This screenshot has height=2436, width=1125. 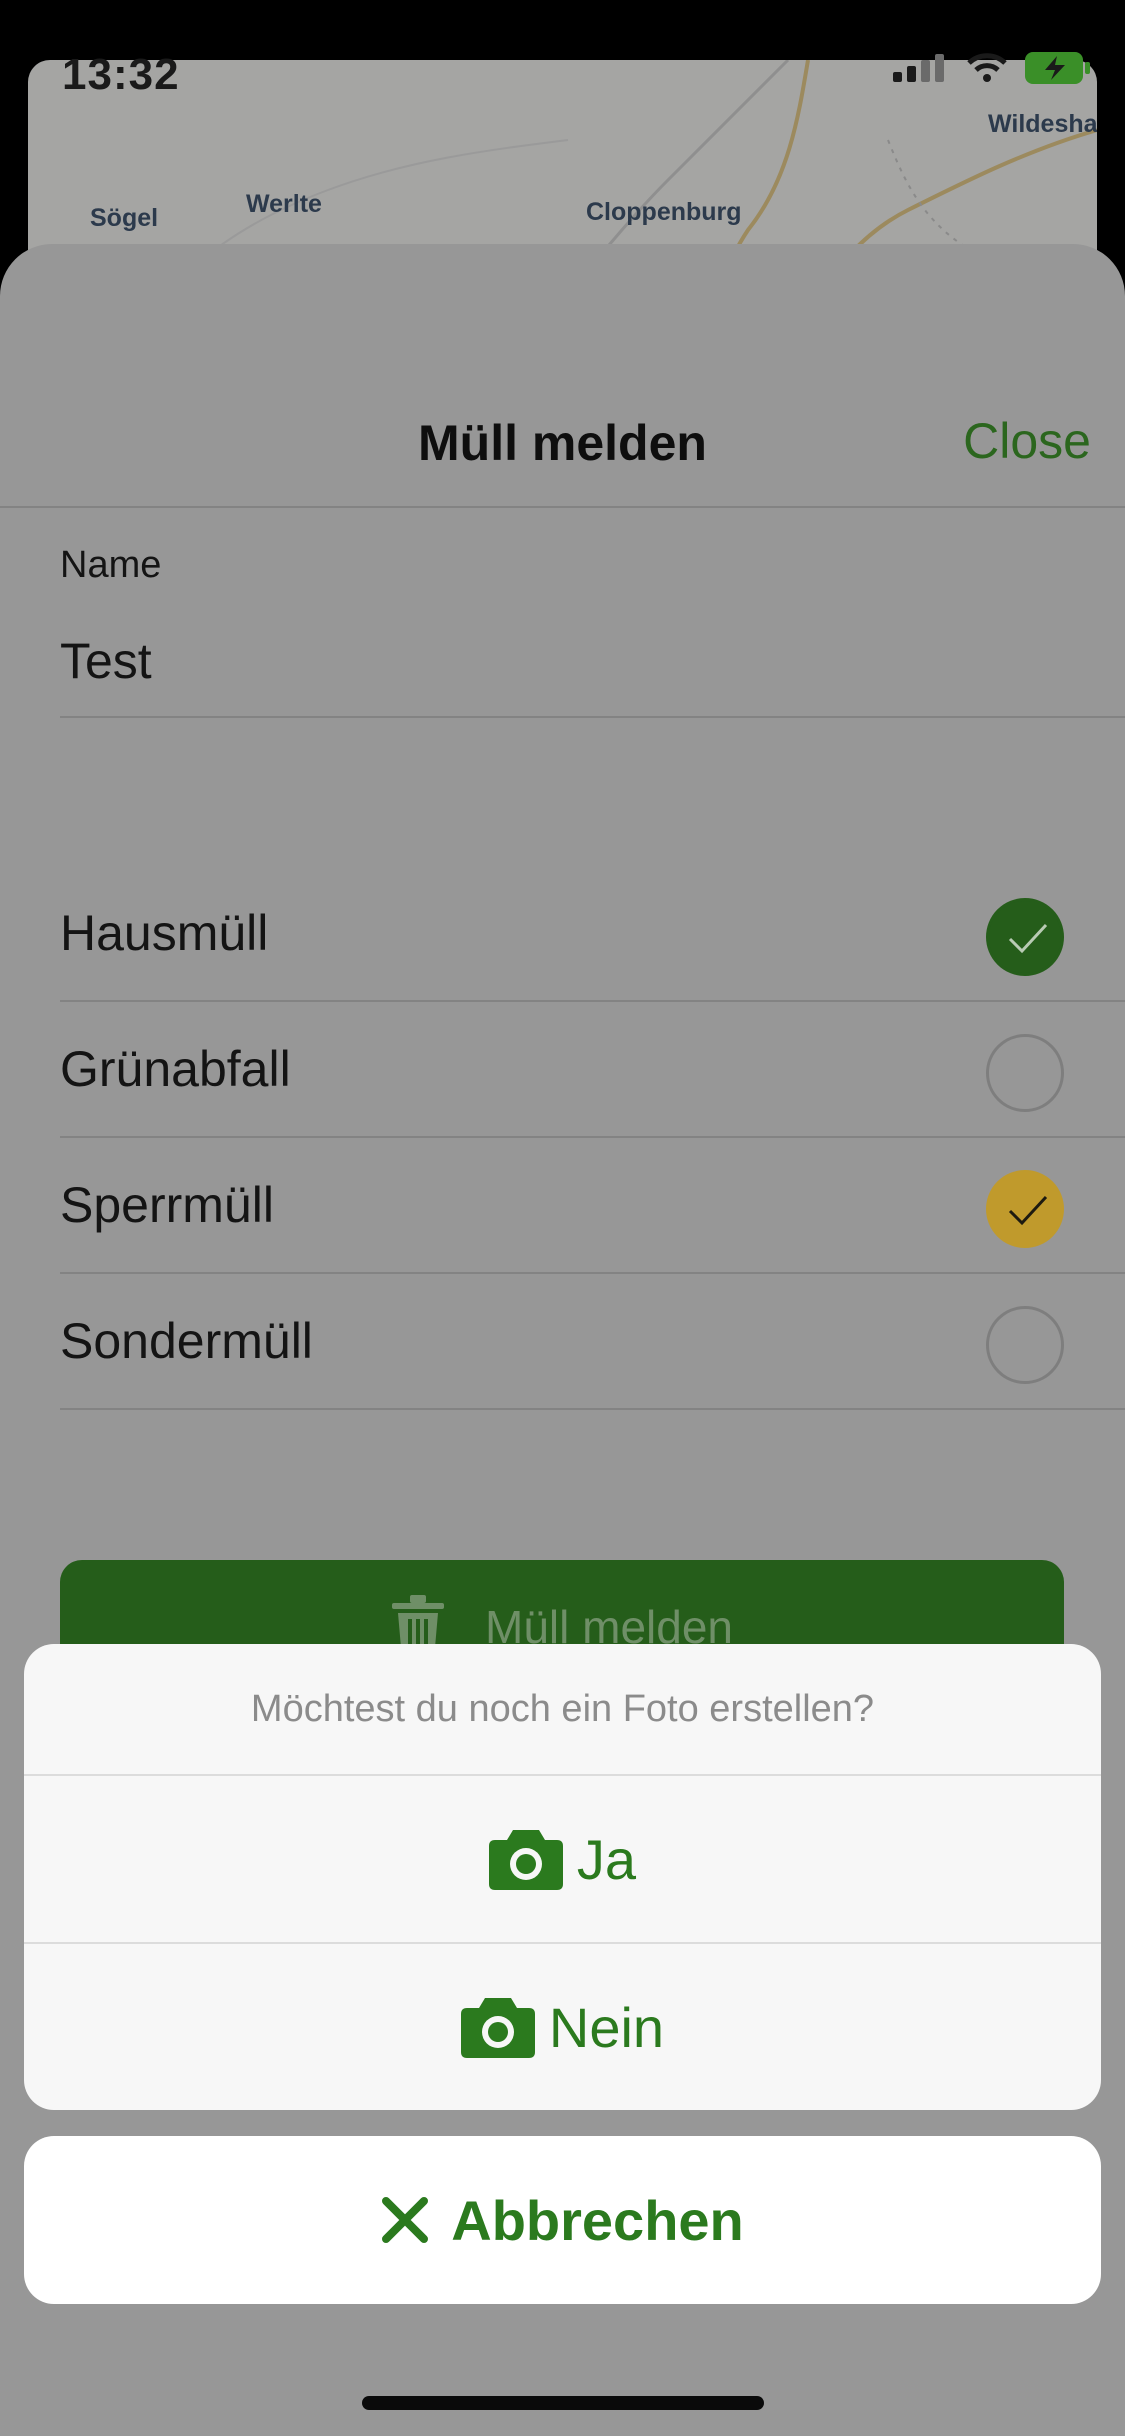 I want to click on sheet-title: Müll melden, so click(x=562, y=443).